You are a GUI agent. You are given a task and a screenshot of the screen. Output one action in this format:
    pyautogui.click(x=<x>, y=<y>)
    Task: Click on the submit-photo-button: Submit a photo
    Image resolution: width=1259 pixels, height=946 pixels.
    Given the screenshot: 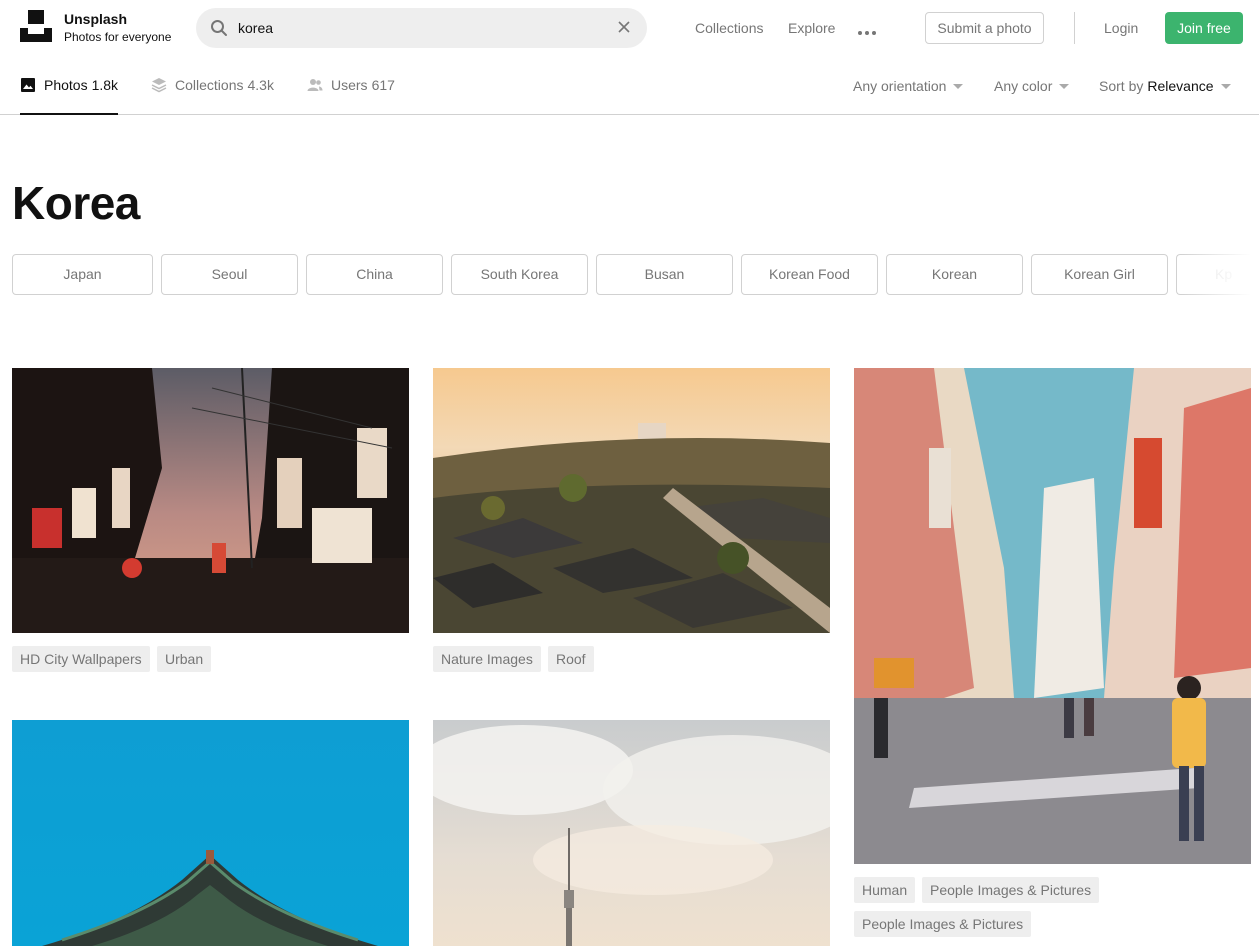 What is the action you would take?
    pyautogui.click(x=984, y=28)
    